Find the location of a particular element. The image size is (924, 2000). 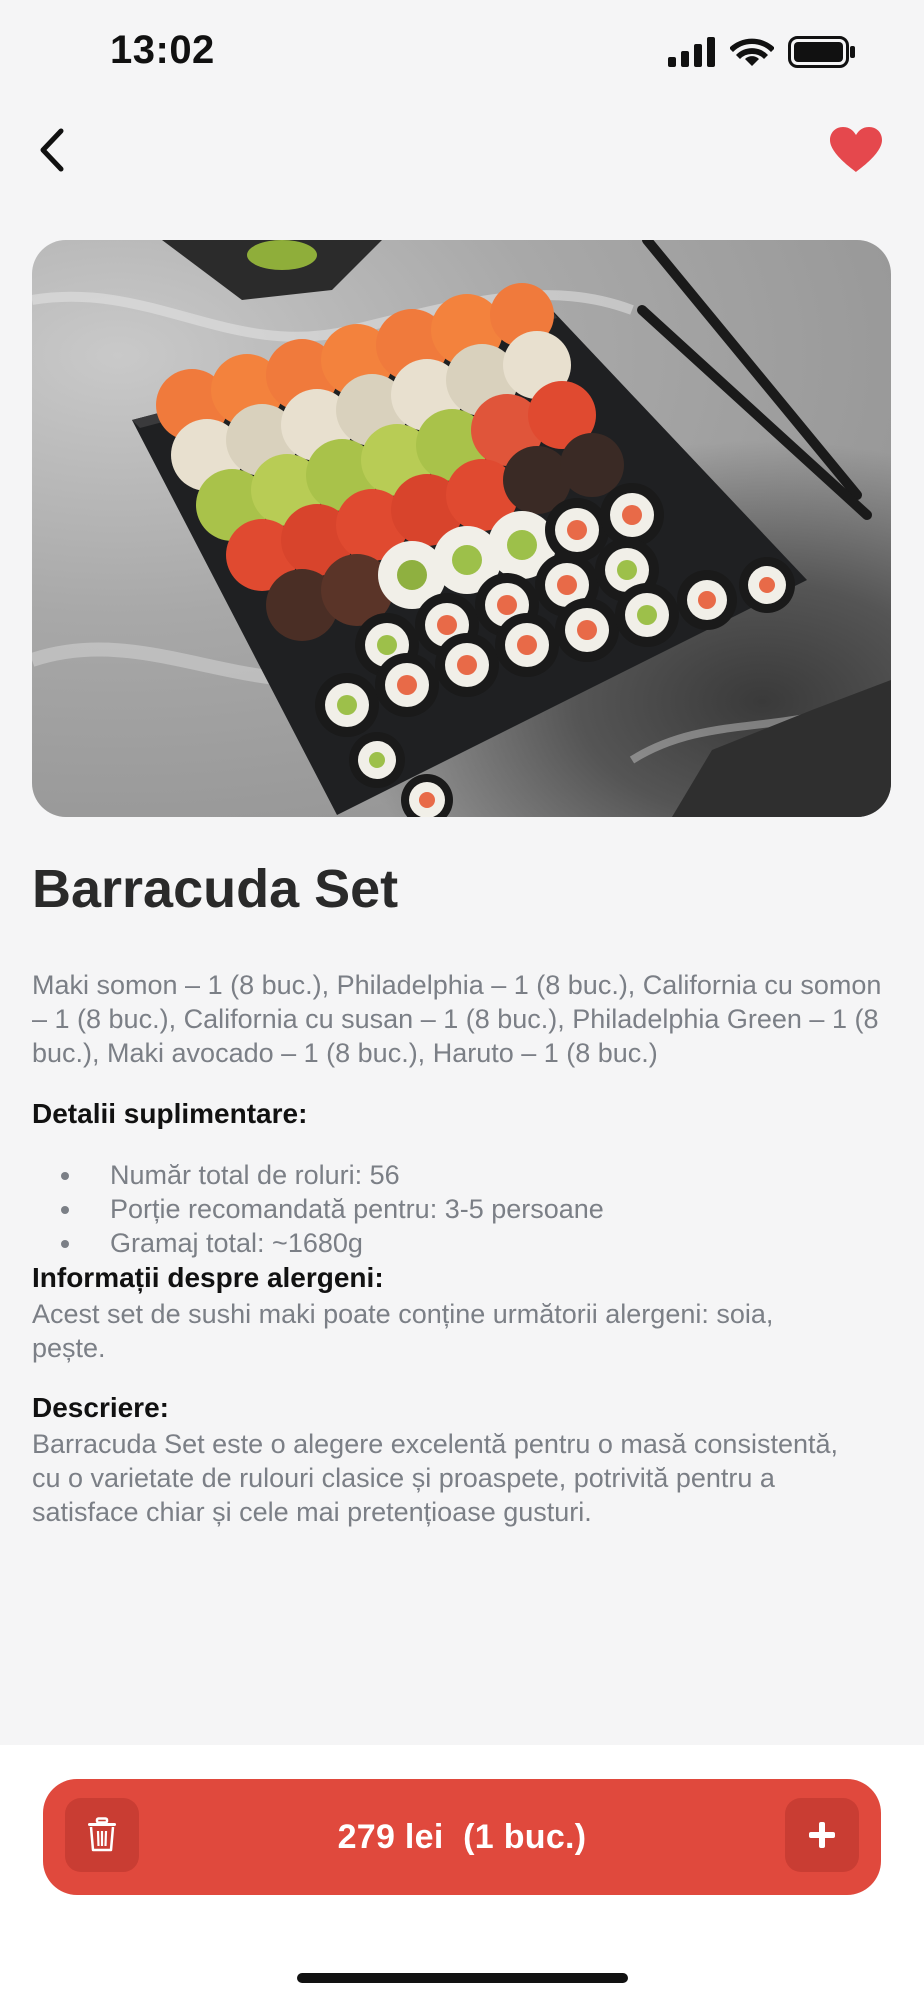

favorite-button is located at coordinates (856, 150).